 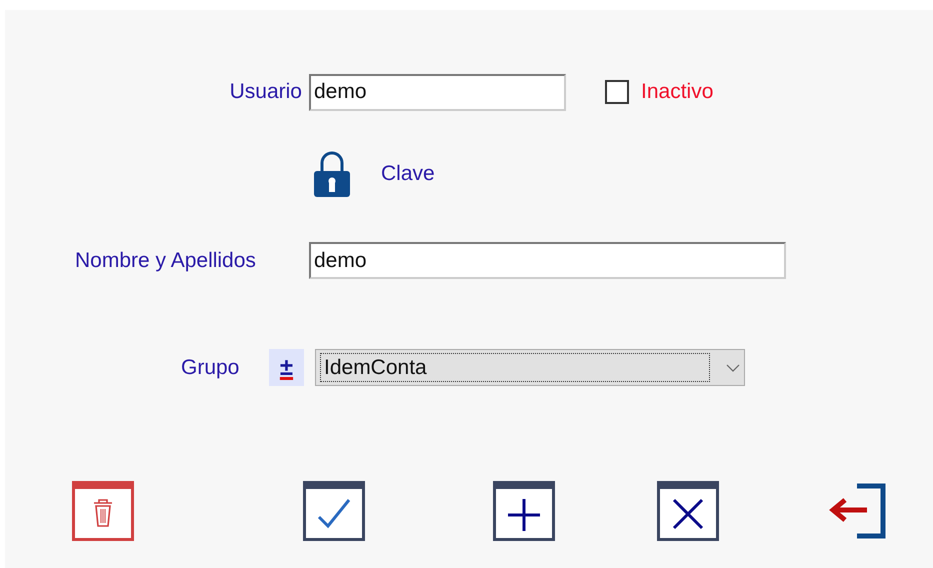 What do you see at coordinates (547, 260) in the screenshot?
I see `name-field: demo` at bounding box center [547, 260].